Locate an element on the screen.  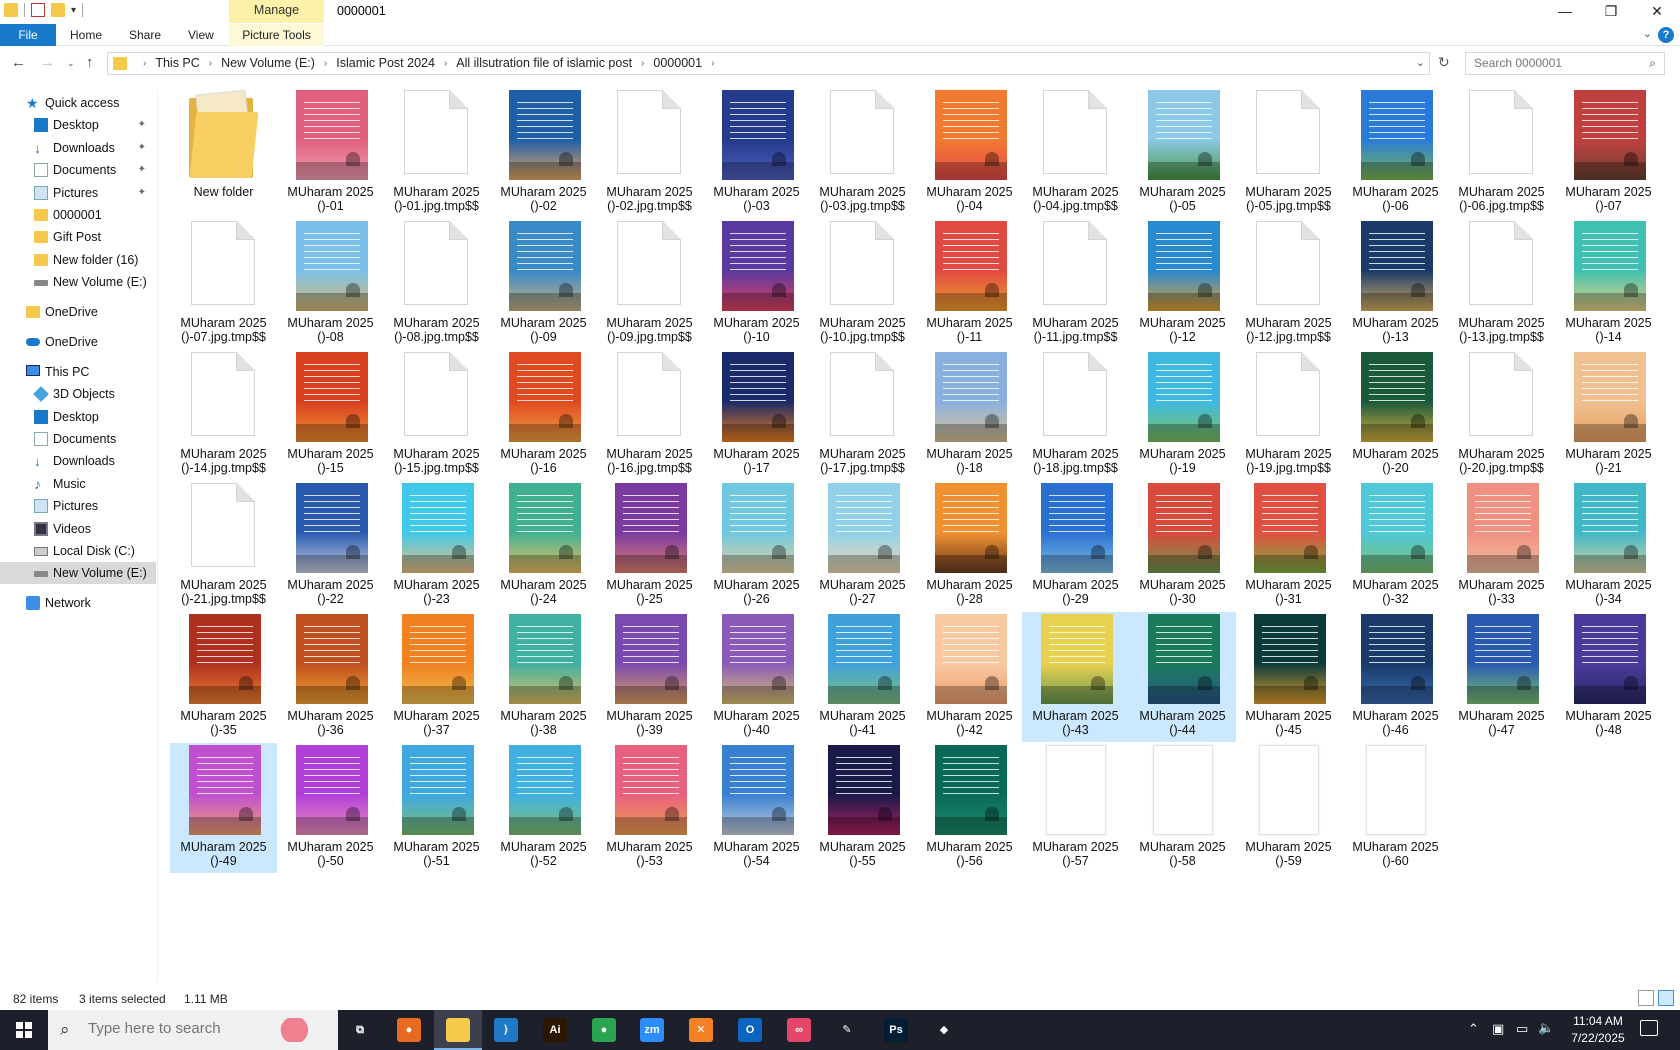
breadcrumb-item: New Volume (E:) is located at coordinates (268, 64).